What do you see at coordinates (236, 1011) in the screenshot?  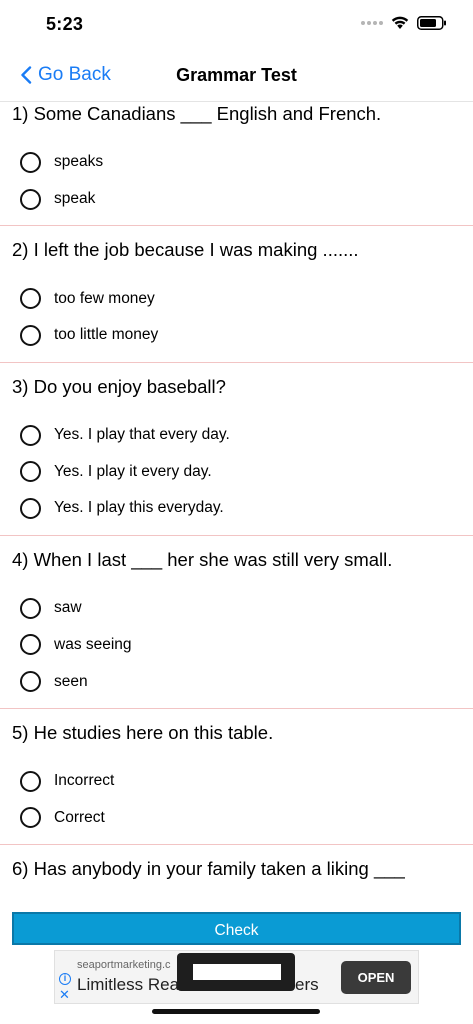 I see `home-indicator` at bounding box center [236, 1011].